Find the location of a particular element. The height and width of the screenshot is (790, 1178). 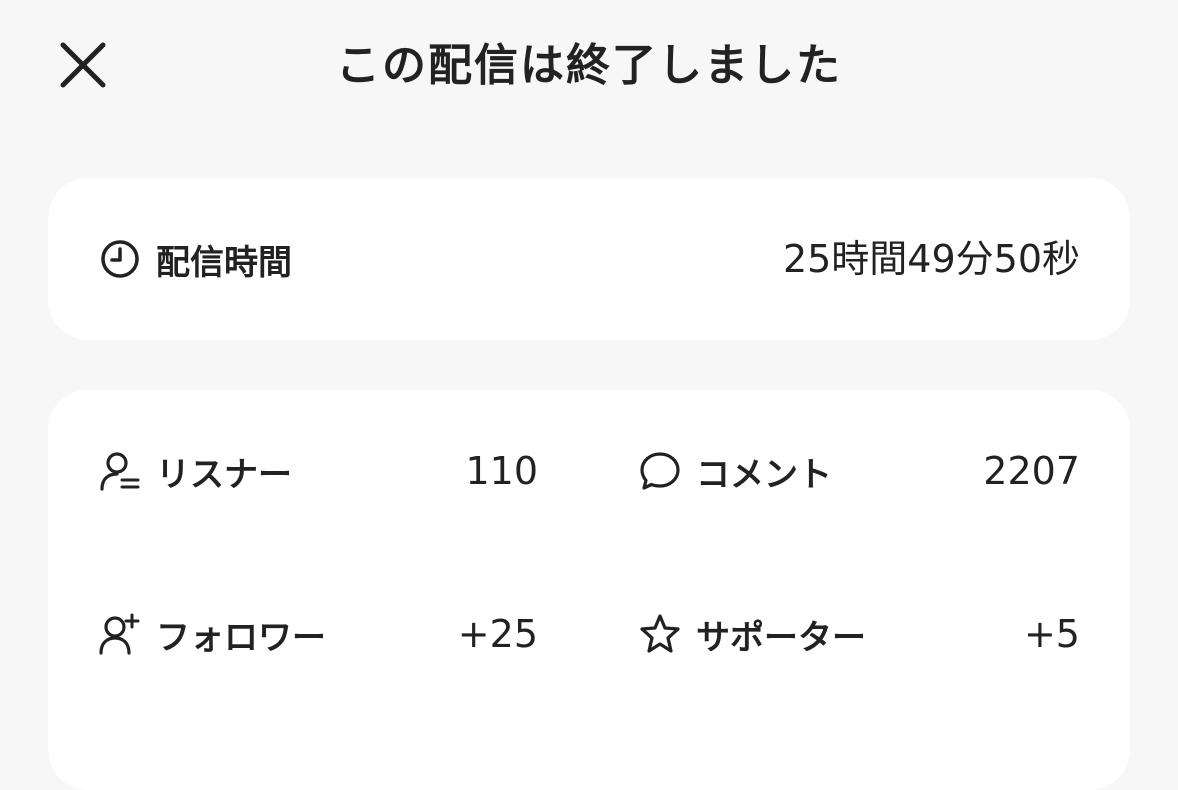

stat-follower-label: フォロワー is located at coordinates (241, 637).